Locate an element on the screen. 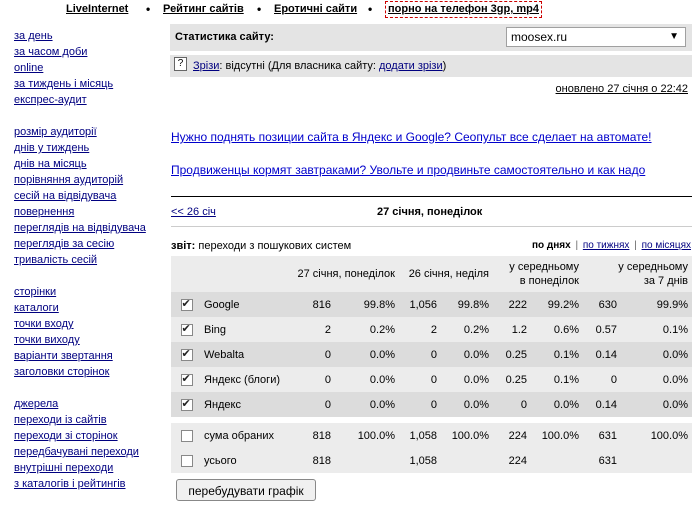  sidebar-link: тривалість сесій is located at coordinates (89, 260).